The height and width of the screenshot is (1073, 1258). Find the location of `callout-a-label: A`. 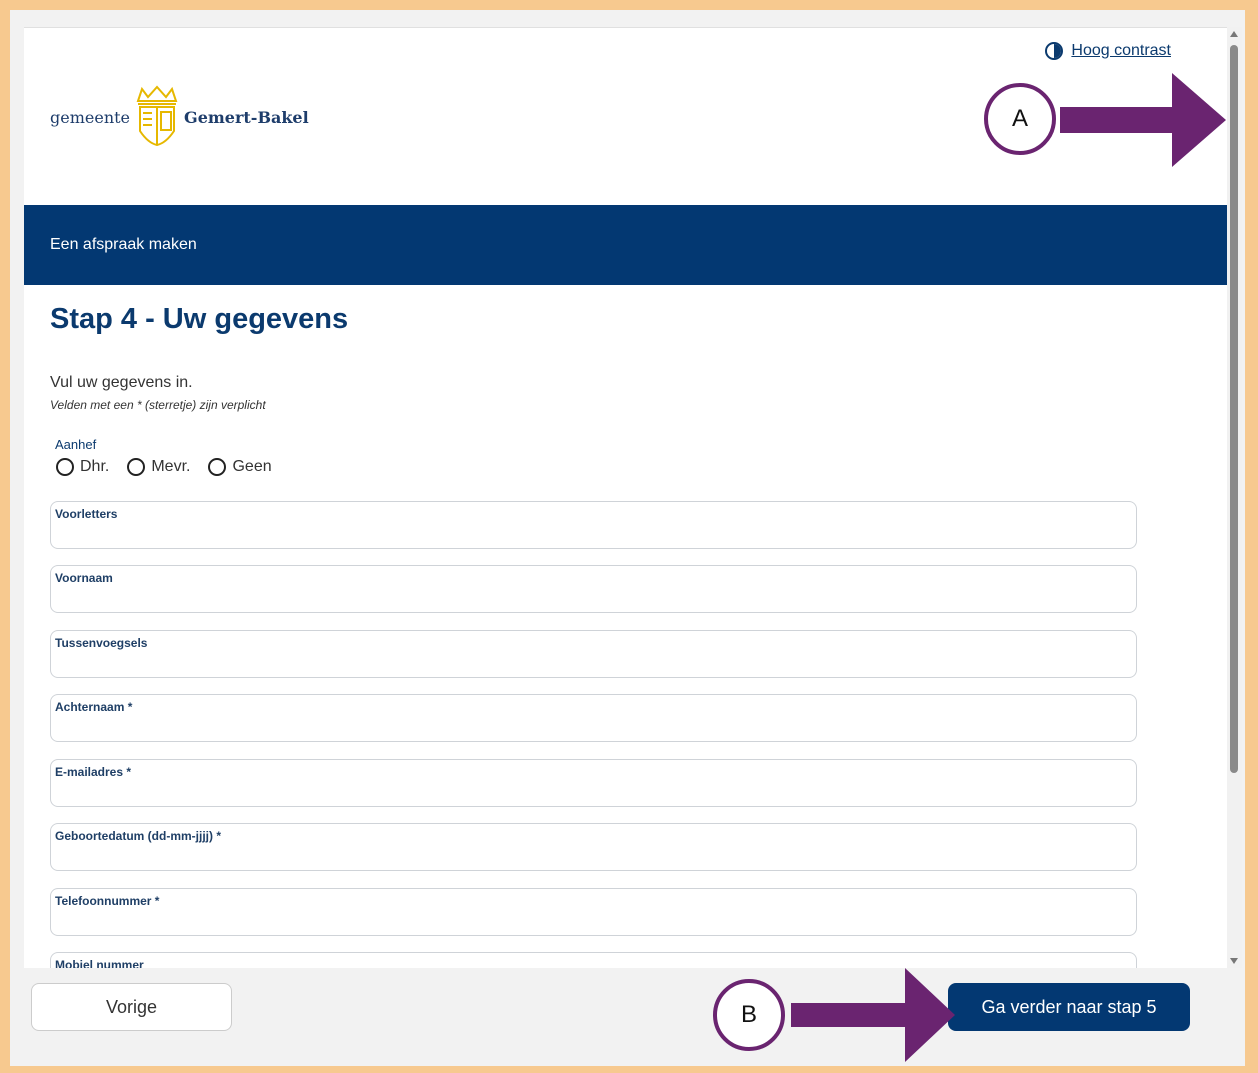

callout-a-label: A is located at coordinates (1019, 118).